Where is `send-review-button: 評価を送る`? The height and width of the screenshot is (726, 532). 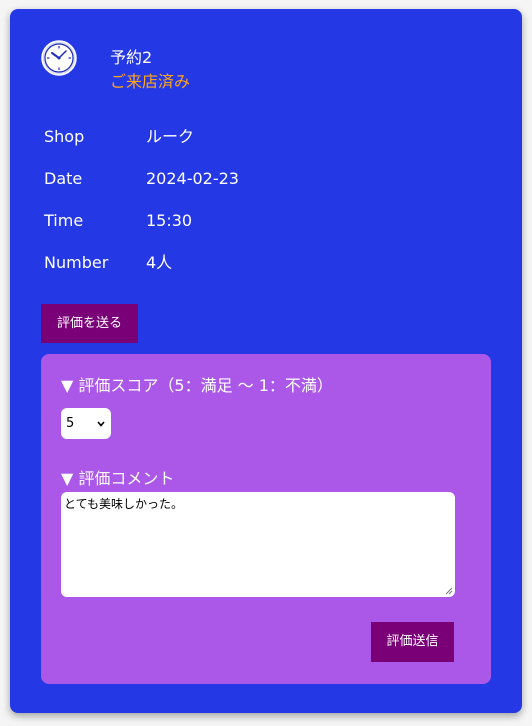 send-review-button: 評価を送る is located at coordinates (89, 323).